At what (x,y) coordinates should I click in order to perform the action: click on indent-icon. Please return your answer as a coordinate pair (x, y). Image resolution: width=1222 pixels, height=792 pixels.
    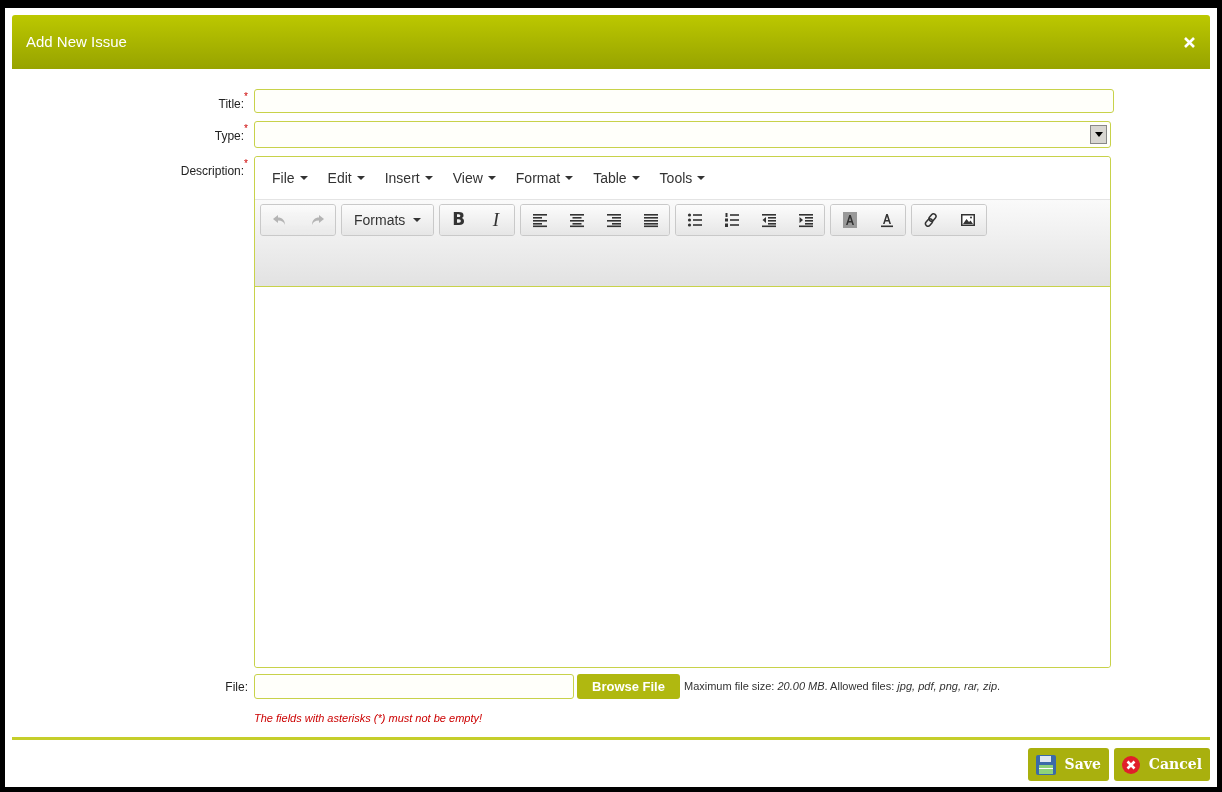
    Looking at the image, I should click on (805, 220).